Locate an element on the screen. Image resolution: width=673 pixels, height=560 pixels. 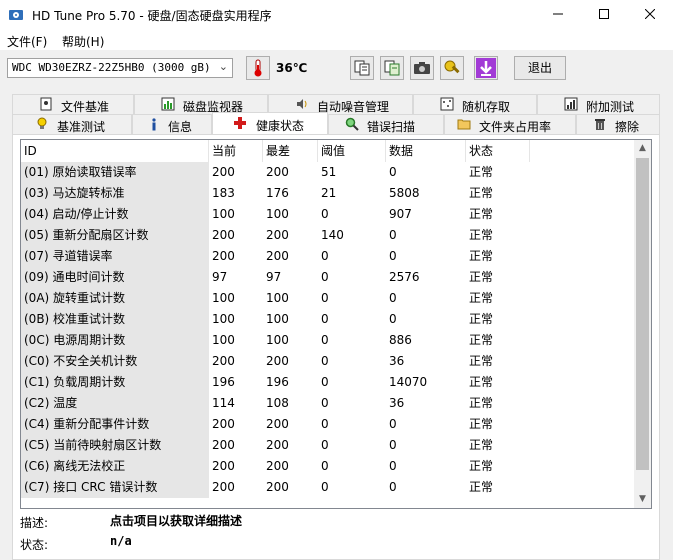
tab-disk-monitor: 磁盘监视器 is located at coordinates (201, 104).